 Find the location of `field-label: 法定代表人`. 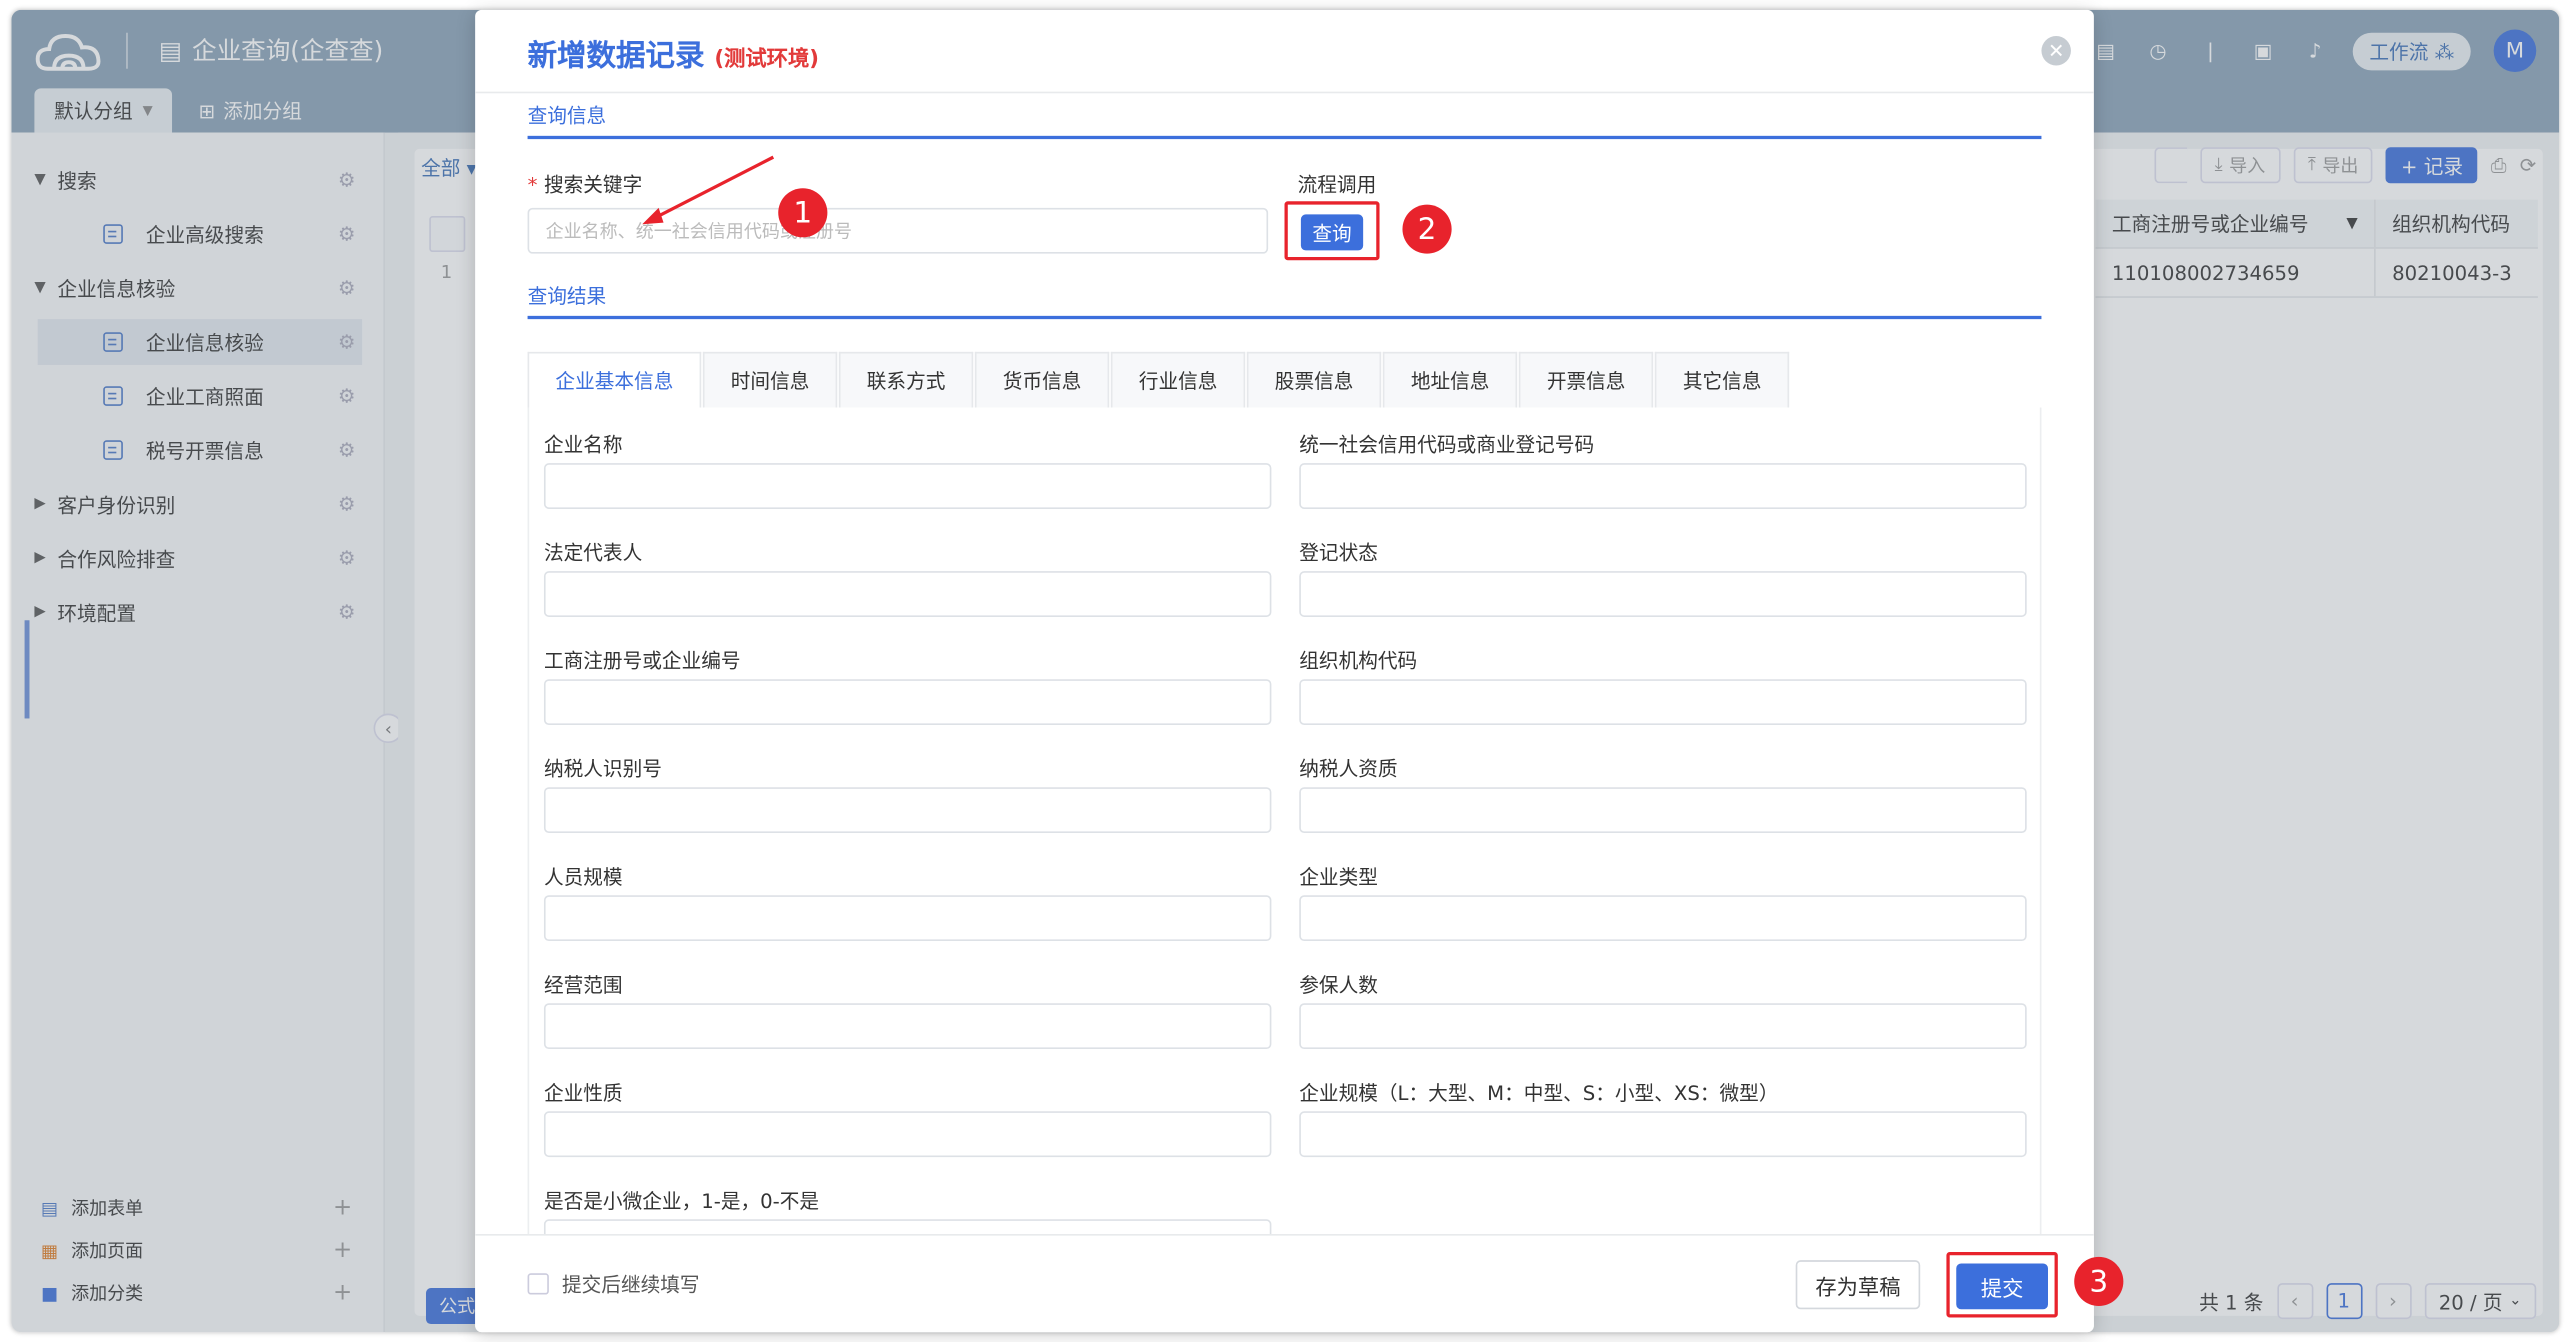

field-label: 法定代表人 is located at coordinates (593, 553).